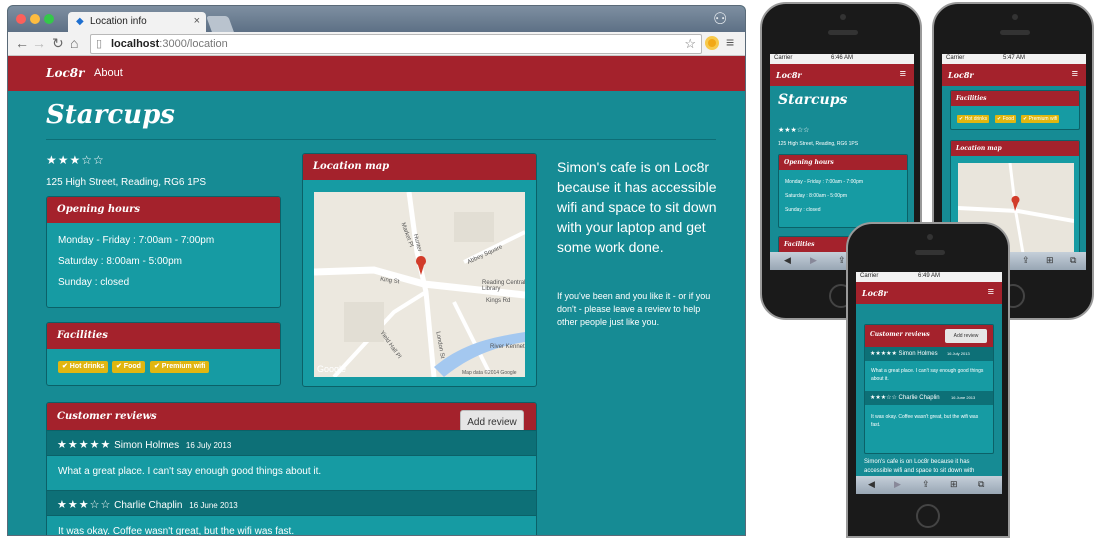  I want to click on hours-saturday: Saturday : 8:00am - 5:00pm, so click(120, 261).